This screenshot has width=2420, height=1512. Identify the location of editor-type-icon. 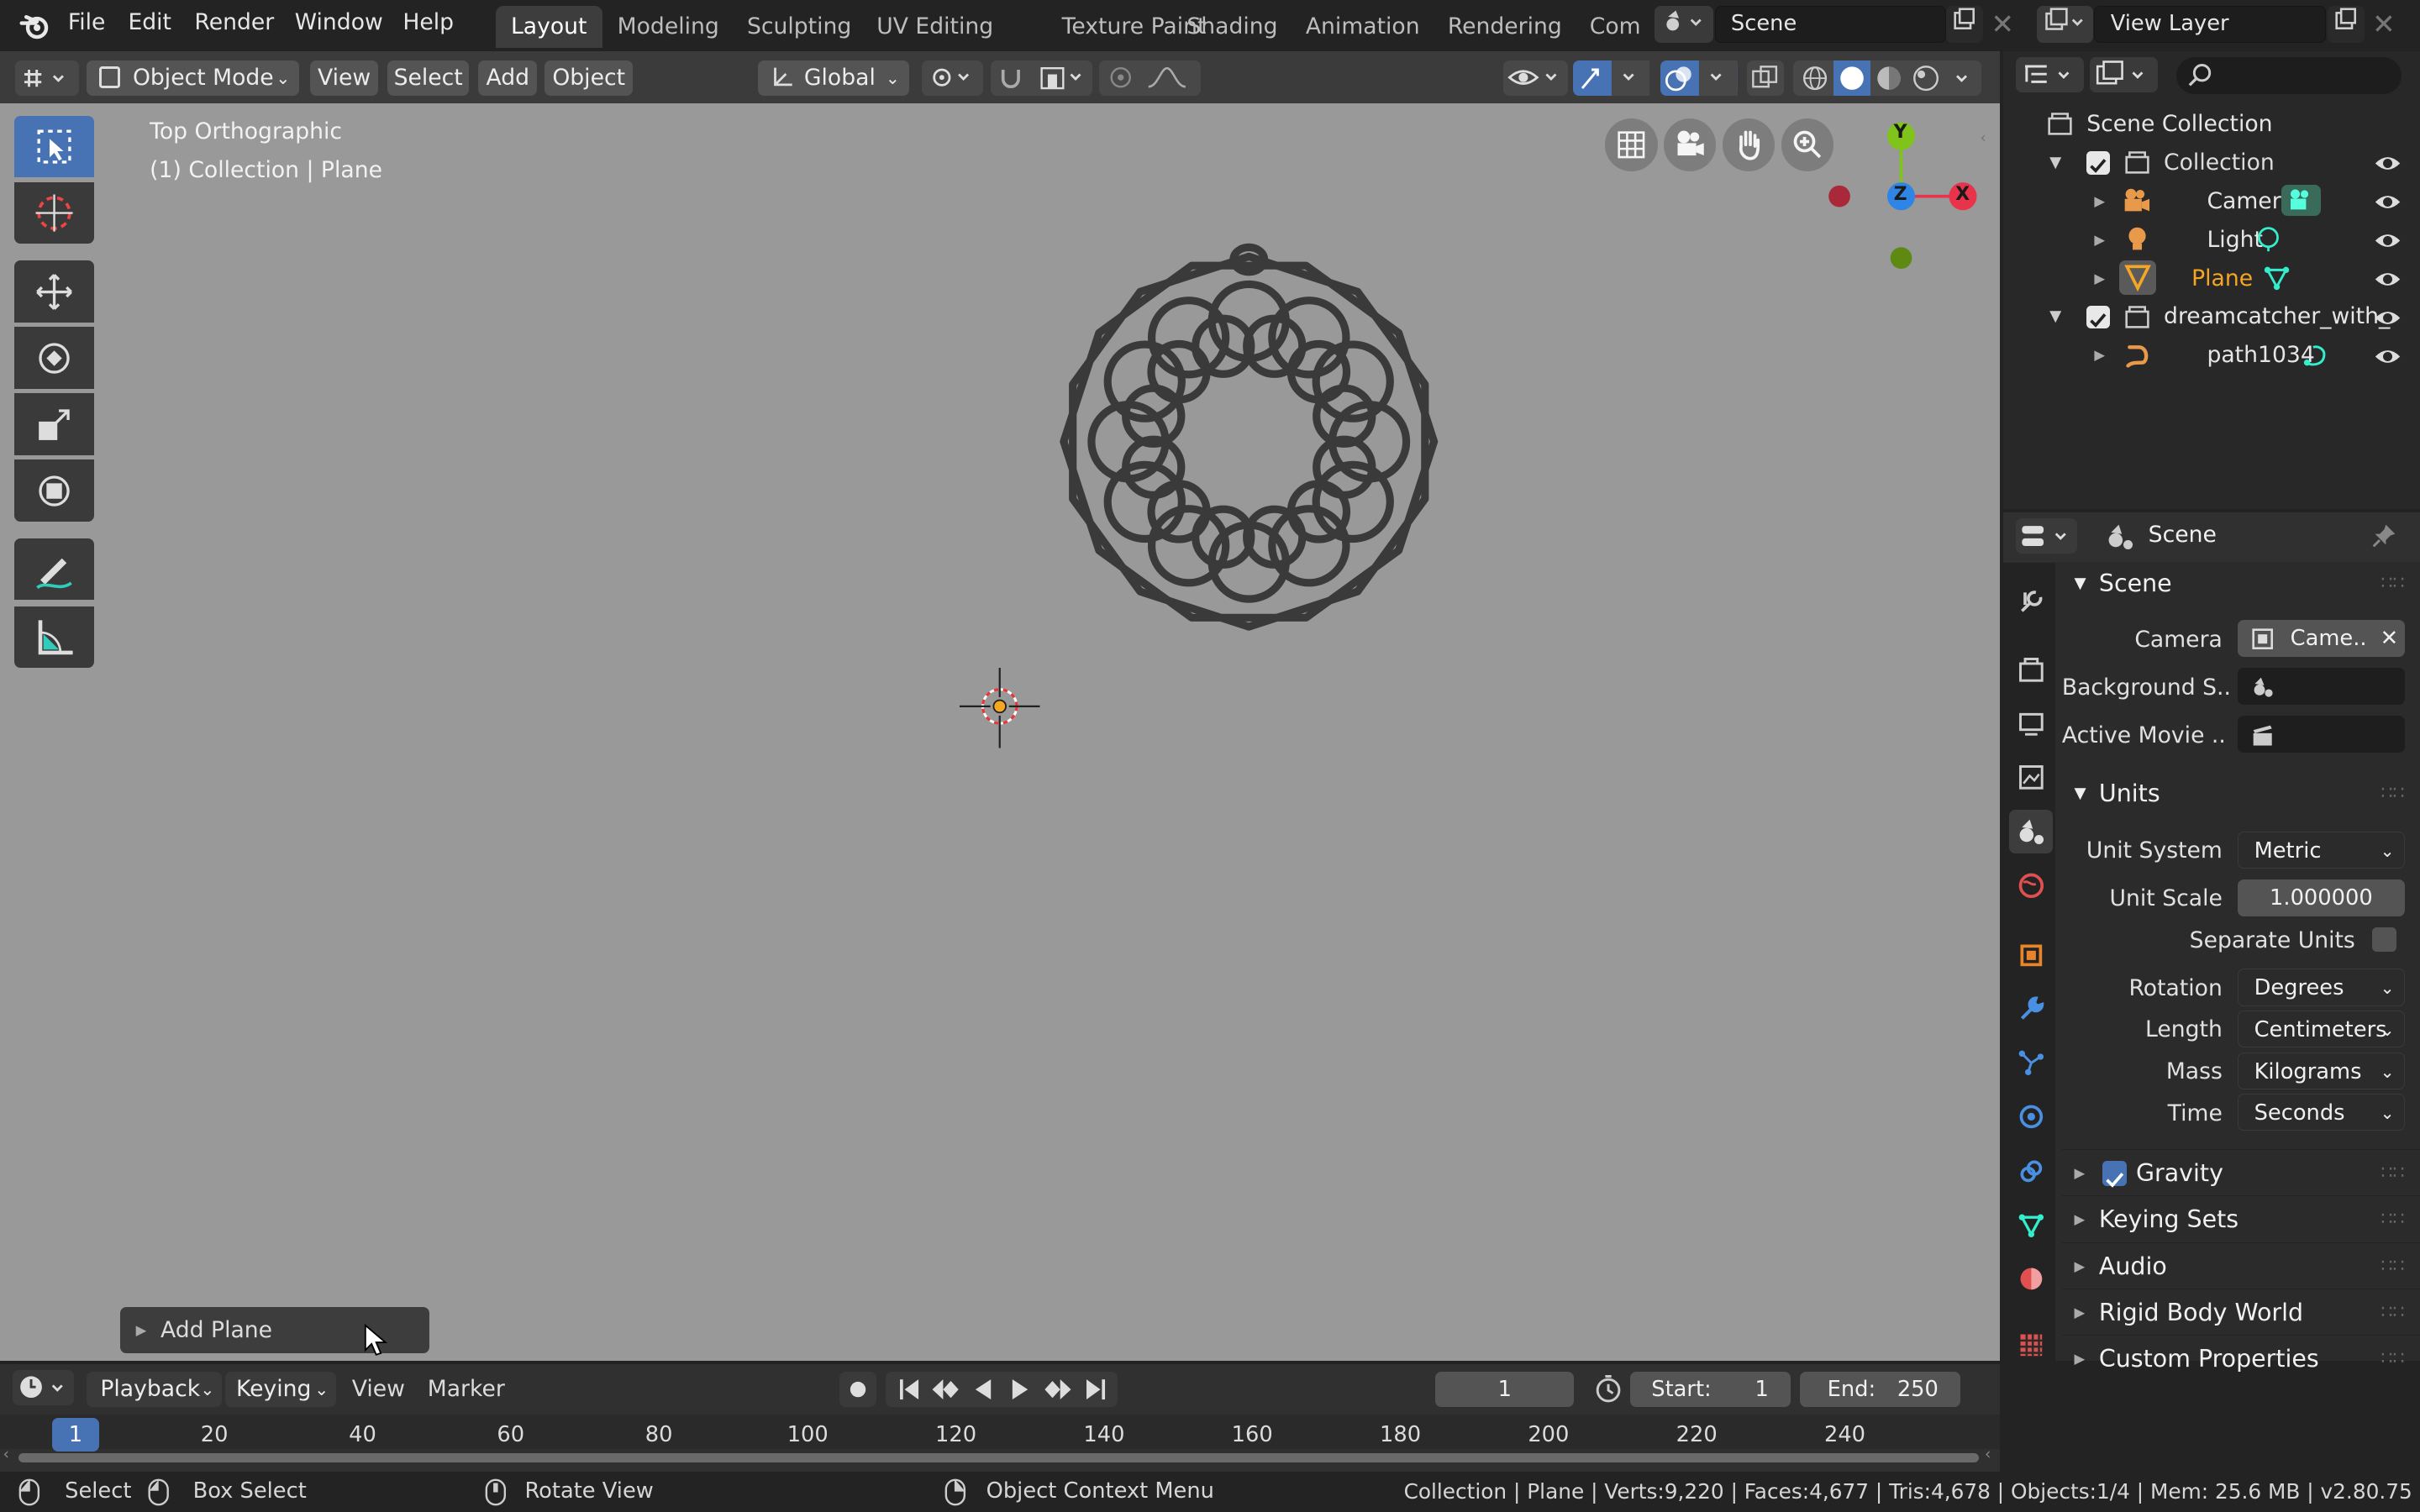
(47, 78).